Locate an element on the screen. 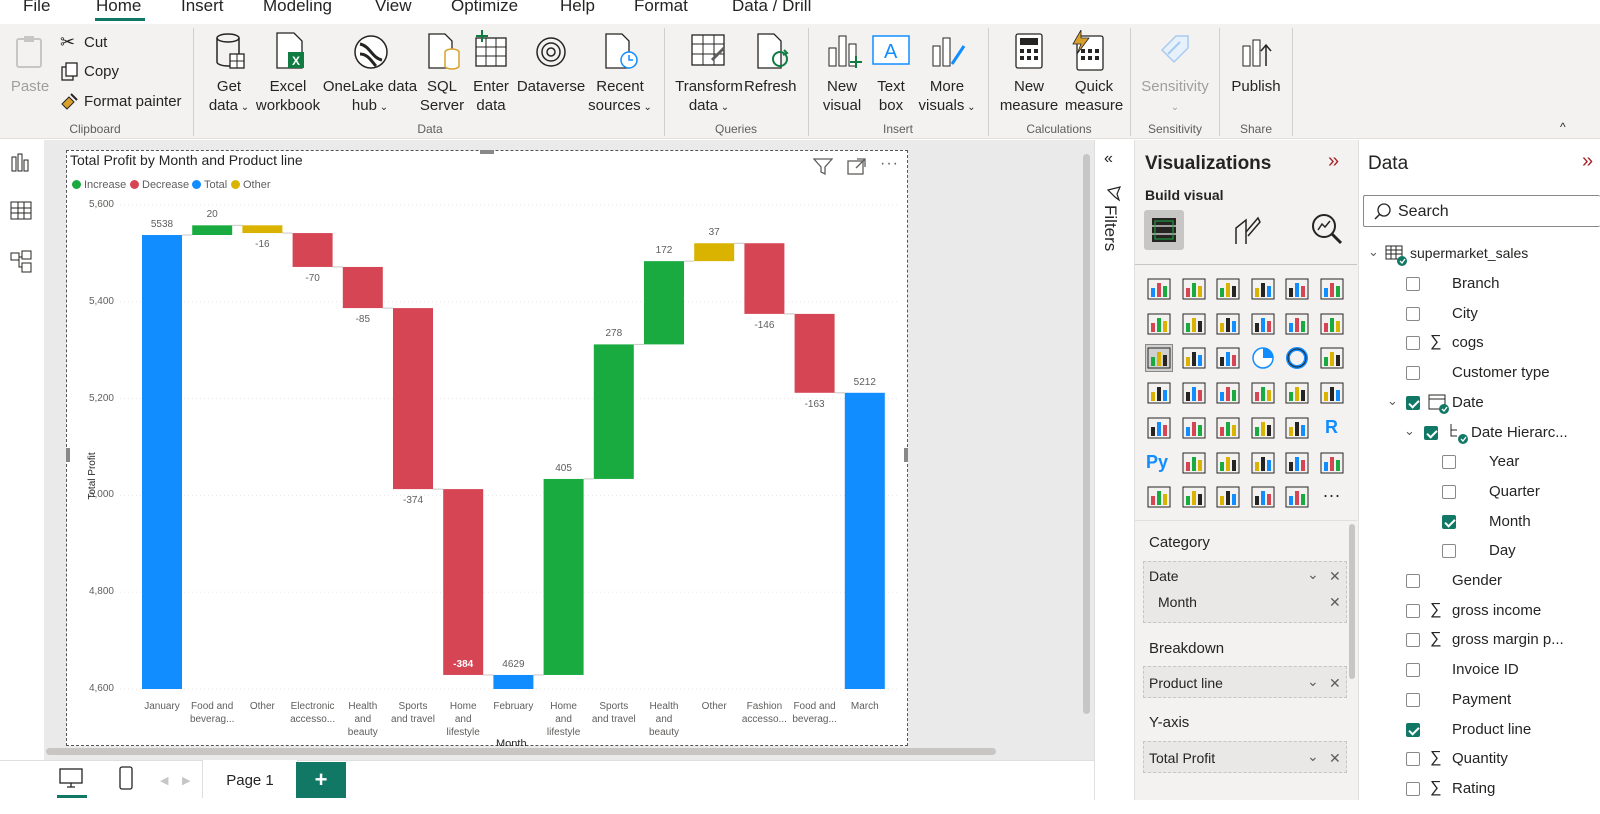  data-search-input: Search is located at coordinates (1481, 211).